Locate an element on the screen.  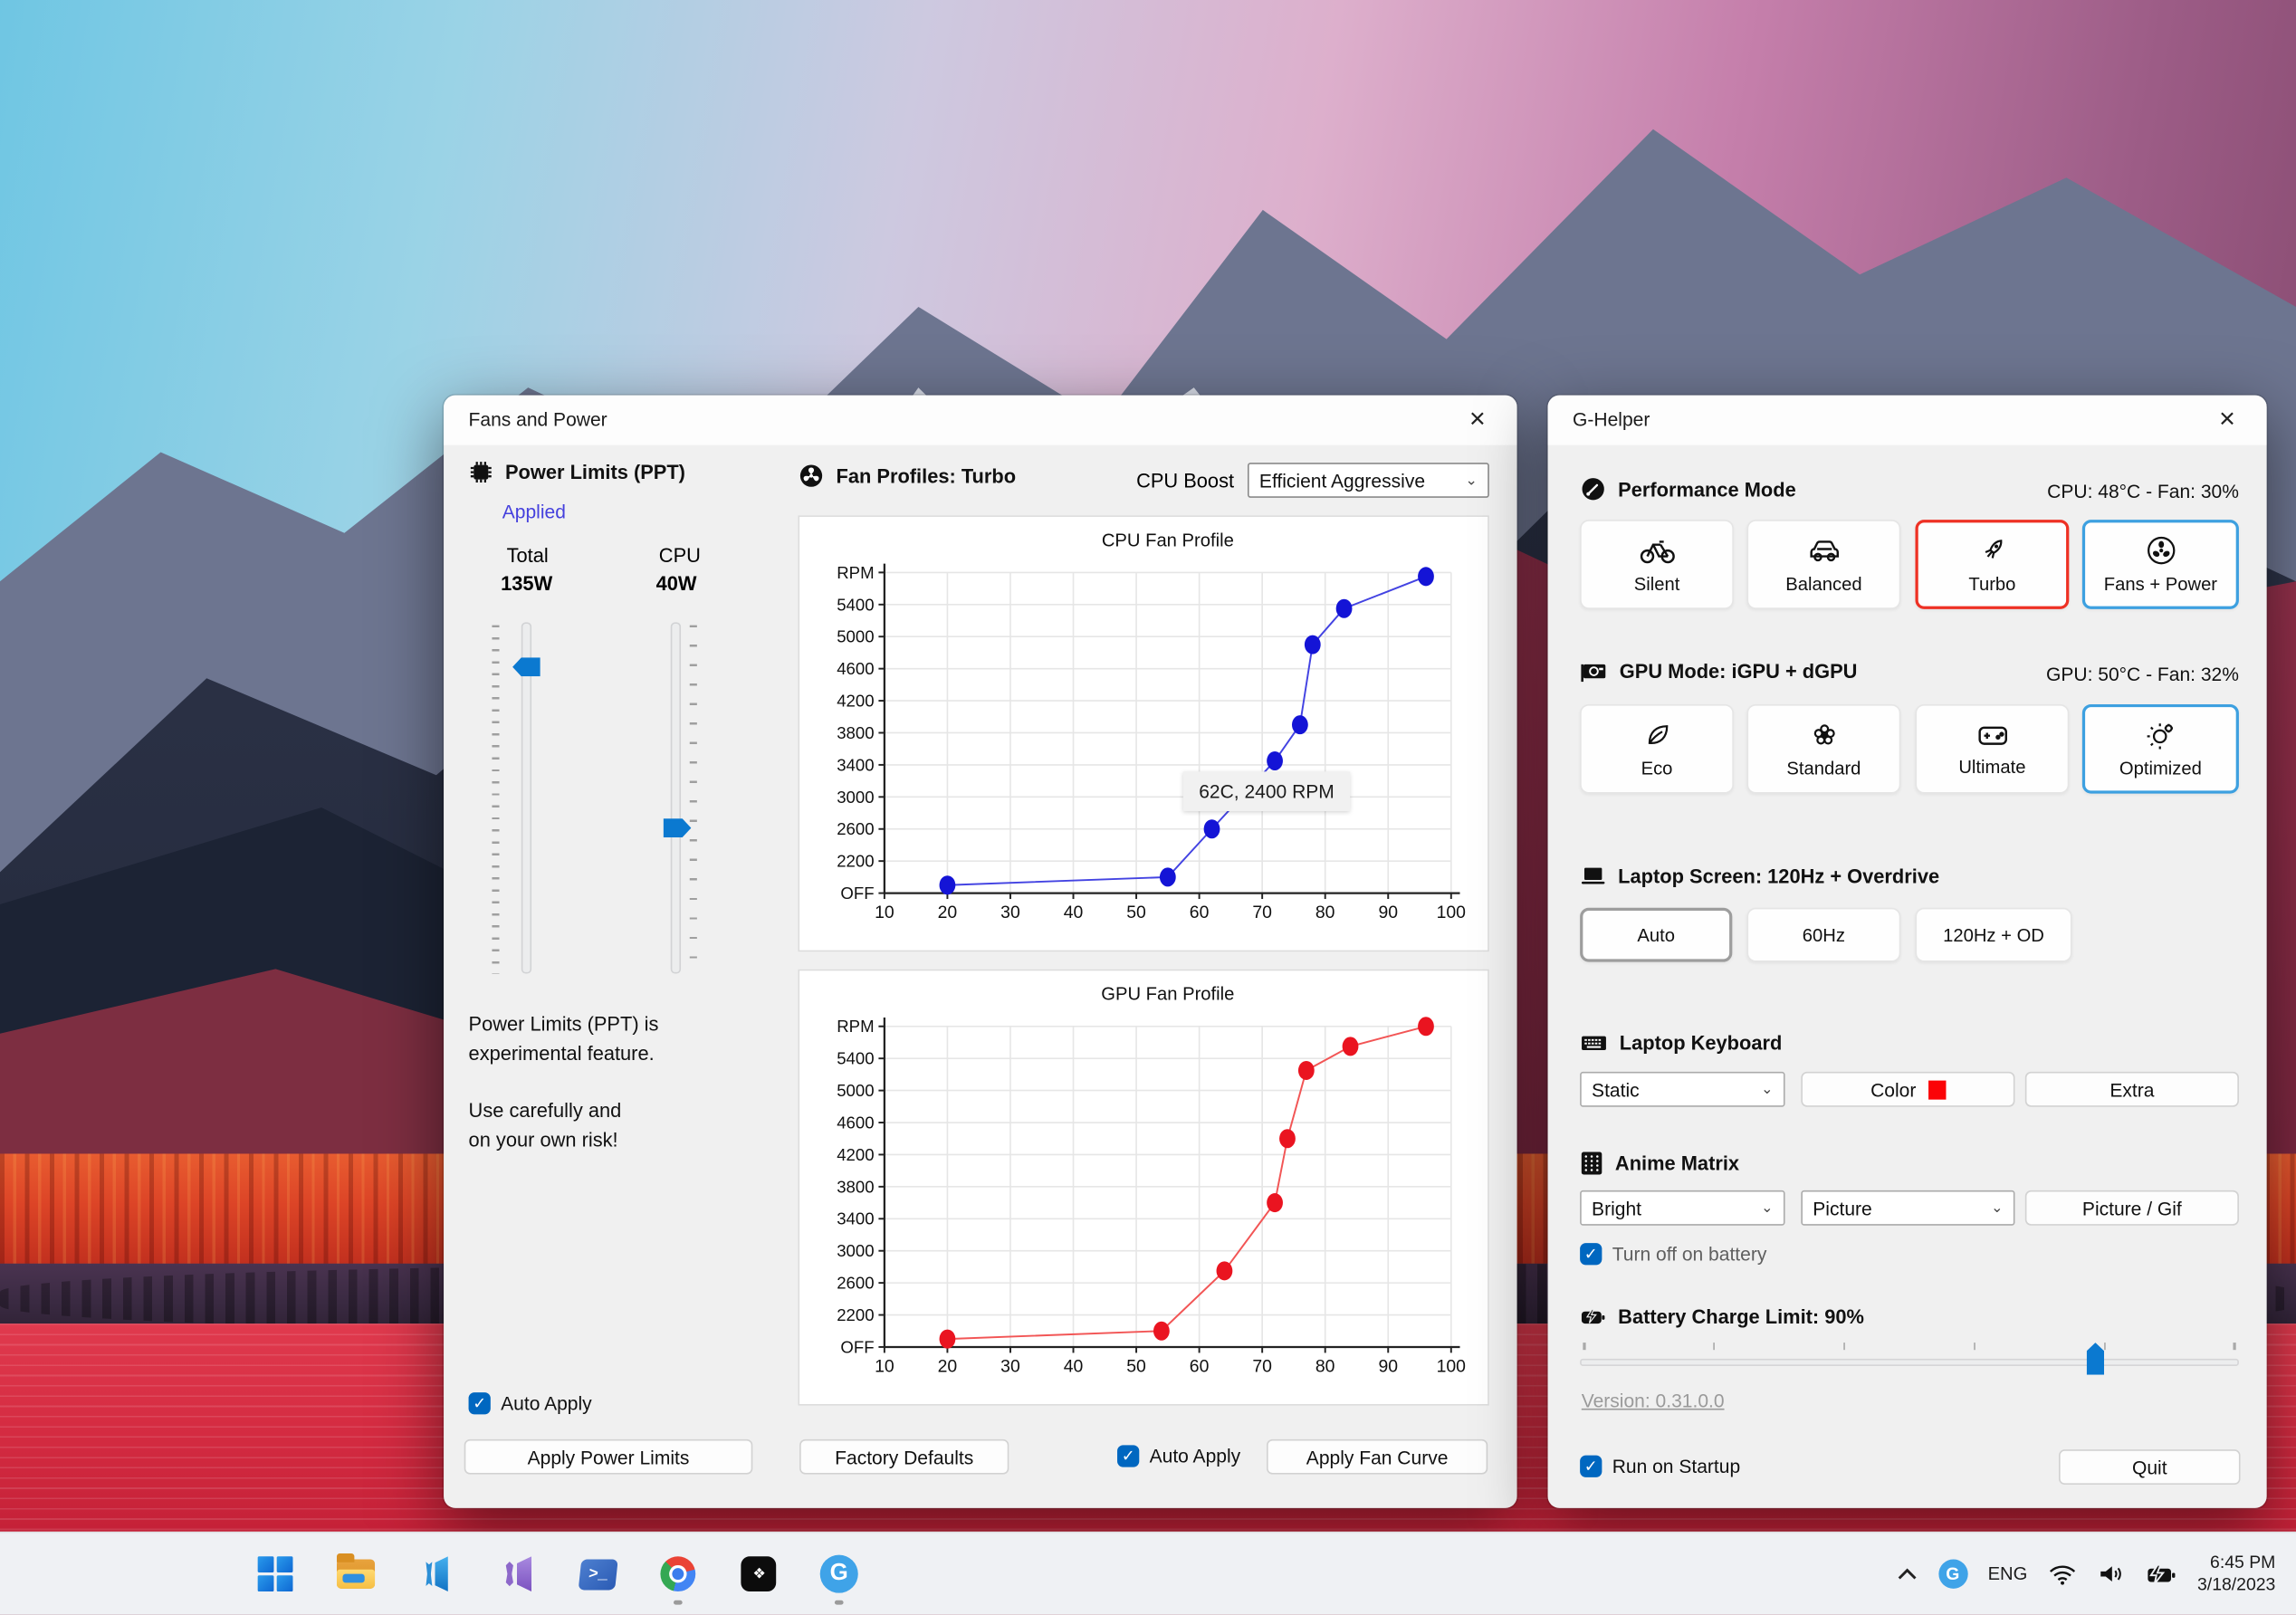
gauge-icon is located at coordinates (1593, 489).